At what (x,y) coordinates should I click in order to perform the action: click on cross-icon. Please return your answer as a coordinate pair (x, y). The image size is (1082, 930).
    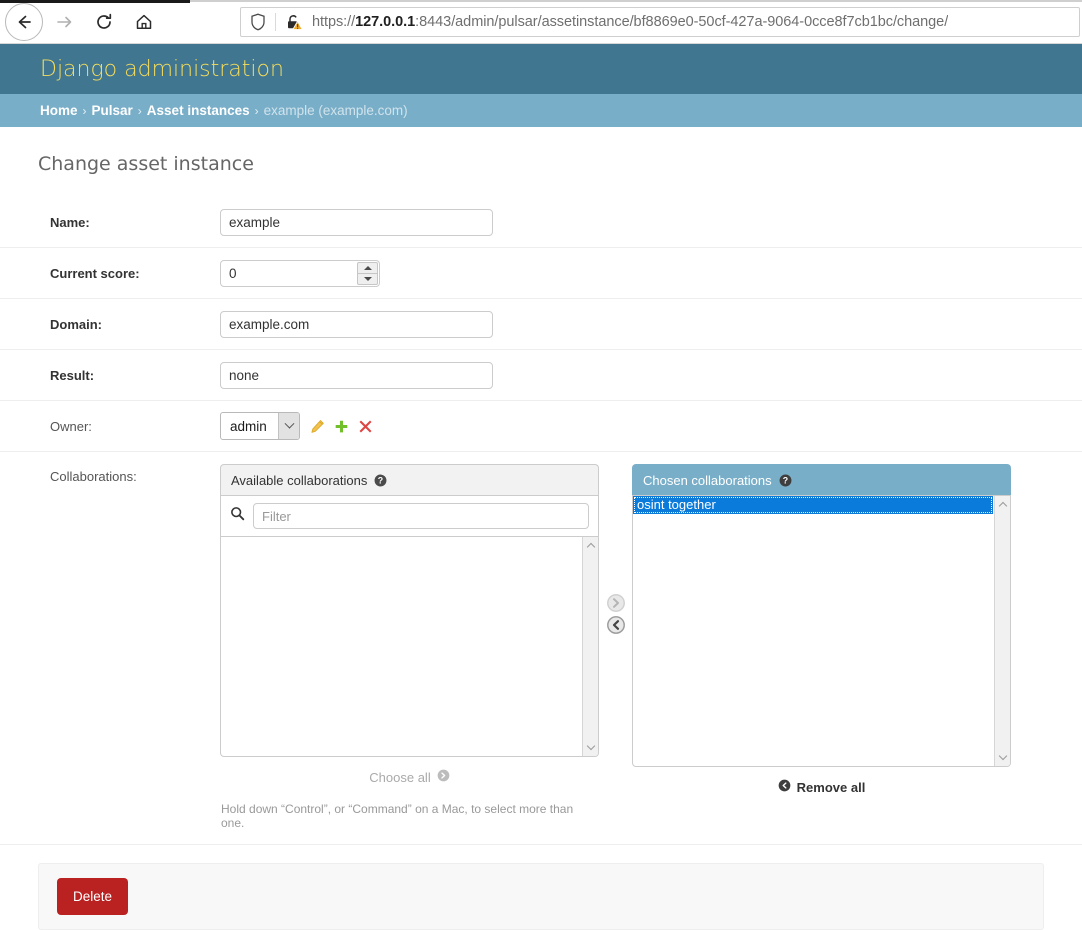
    Looking at the image, I should click on (365, 426).